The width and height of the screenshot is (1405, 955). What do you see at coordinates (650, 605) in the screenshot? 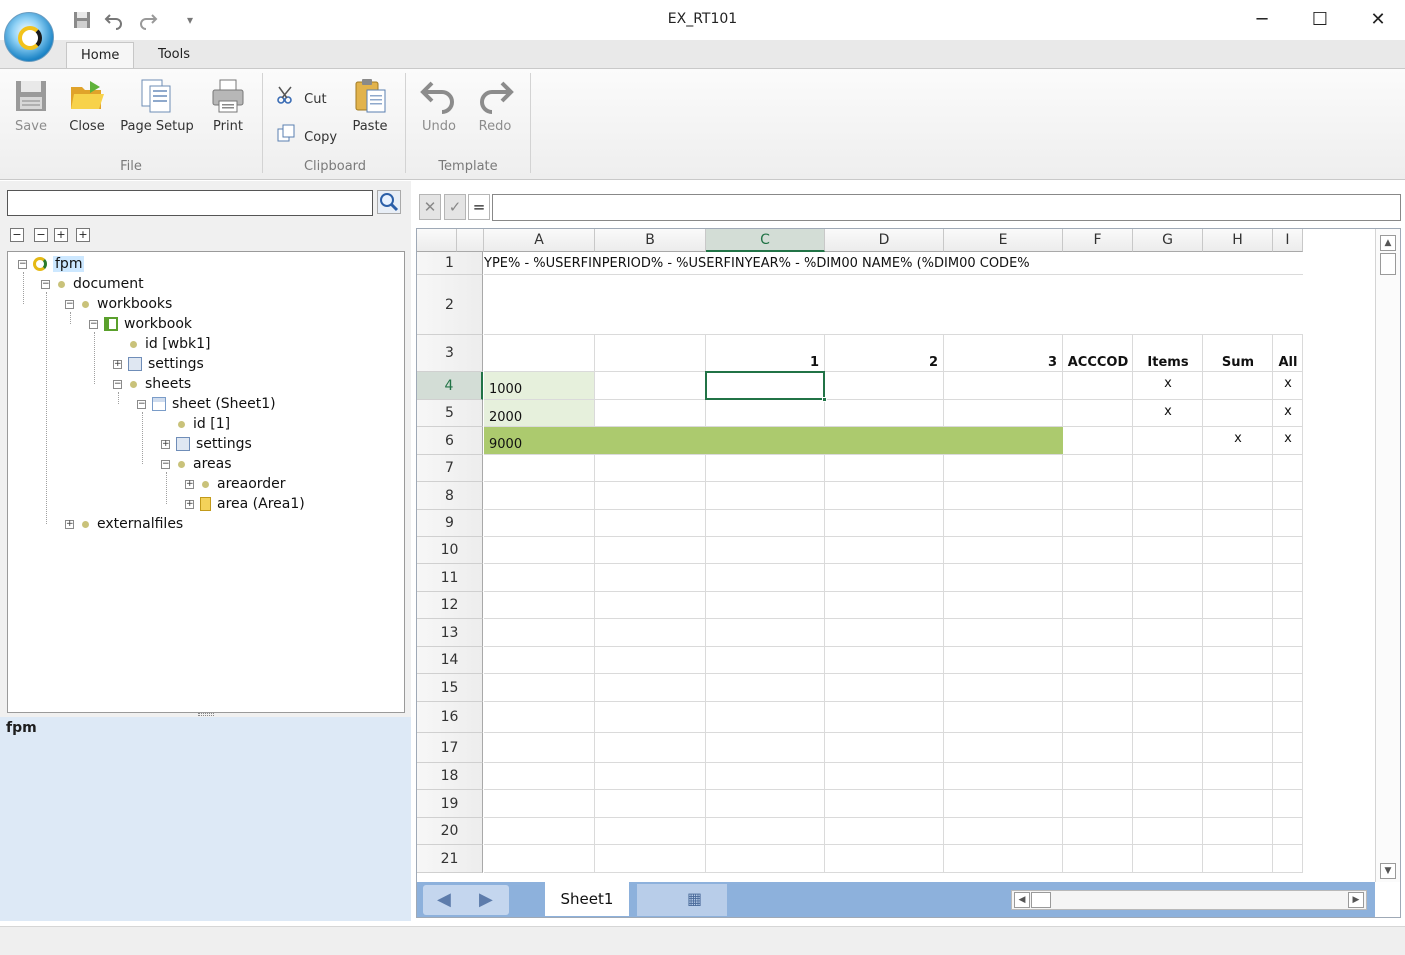
I see `cell-b12` at bounding box center [650, 605].